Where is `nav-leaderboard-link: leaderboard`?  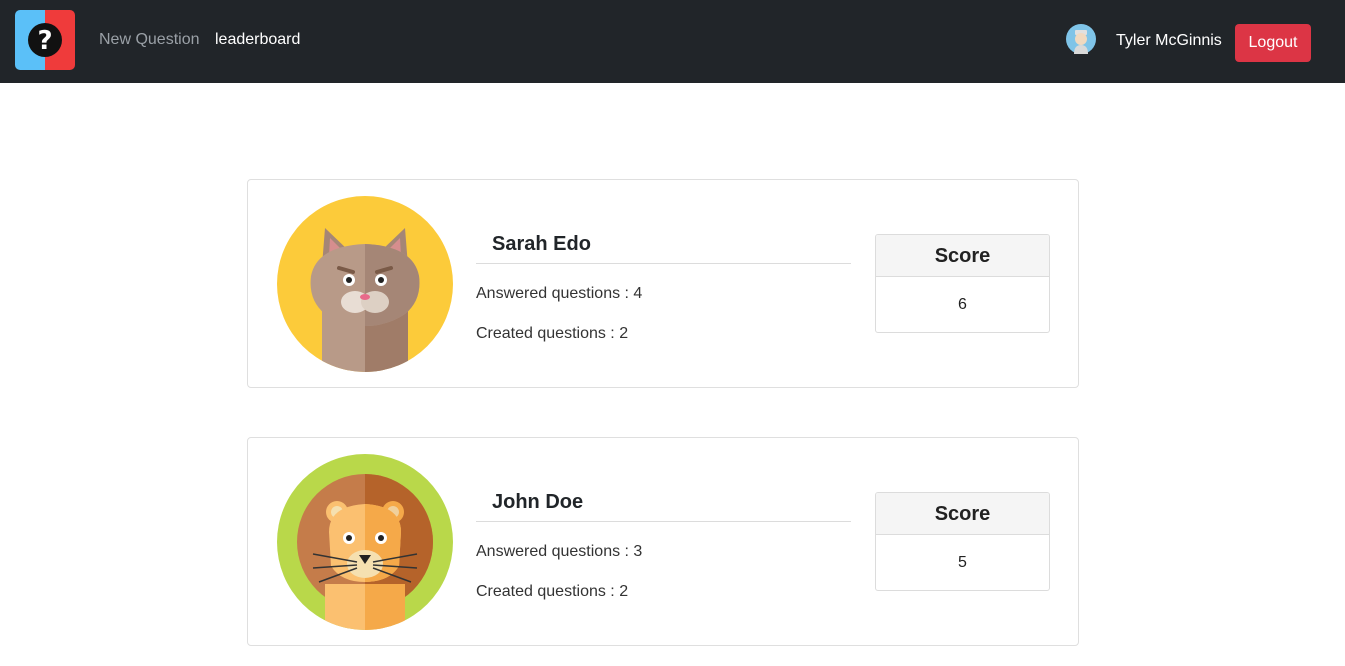
nav-leaderboard-link: leaderboard is located at coordinates (257, 40).